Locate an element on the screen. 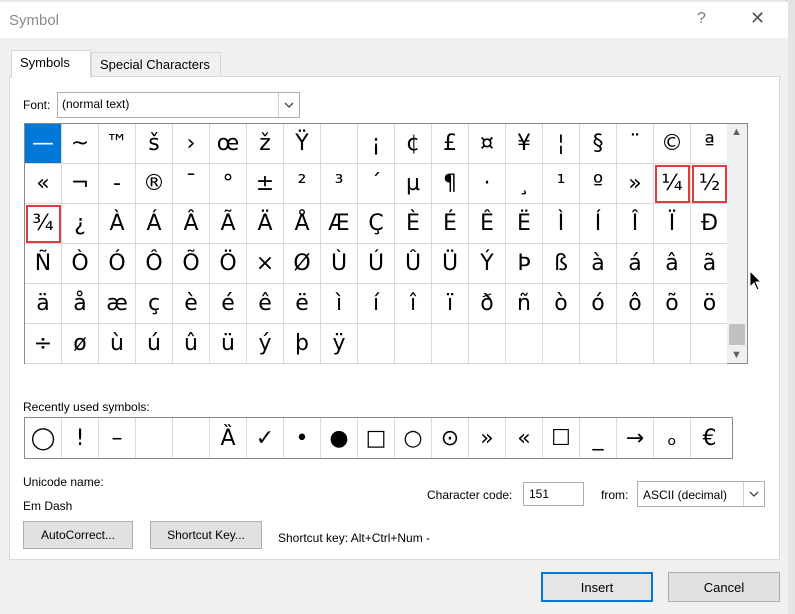 The width and height of the screenshot is (795, 614). cancel-button: Cancel is located at coordinates (724, 587).